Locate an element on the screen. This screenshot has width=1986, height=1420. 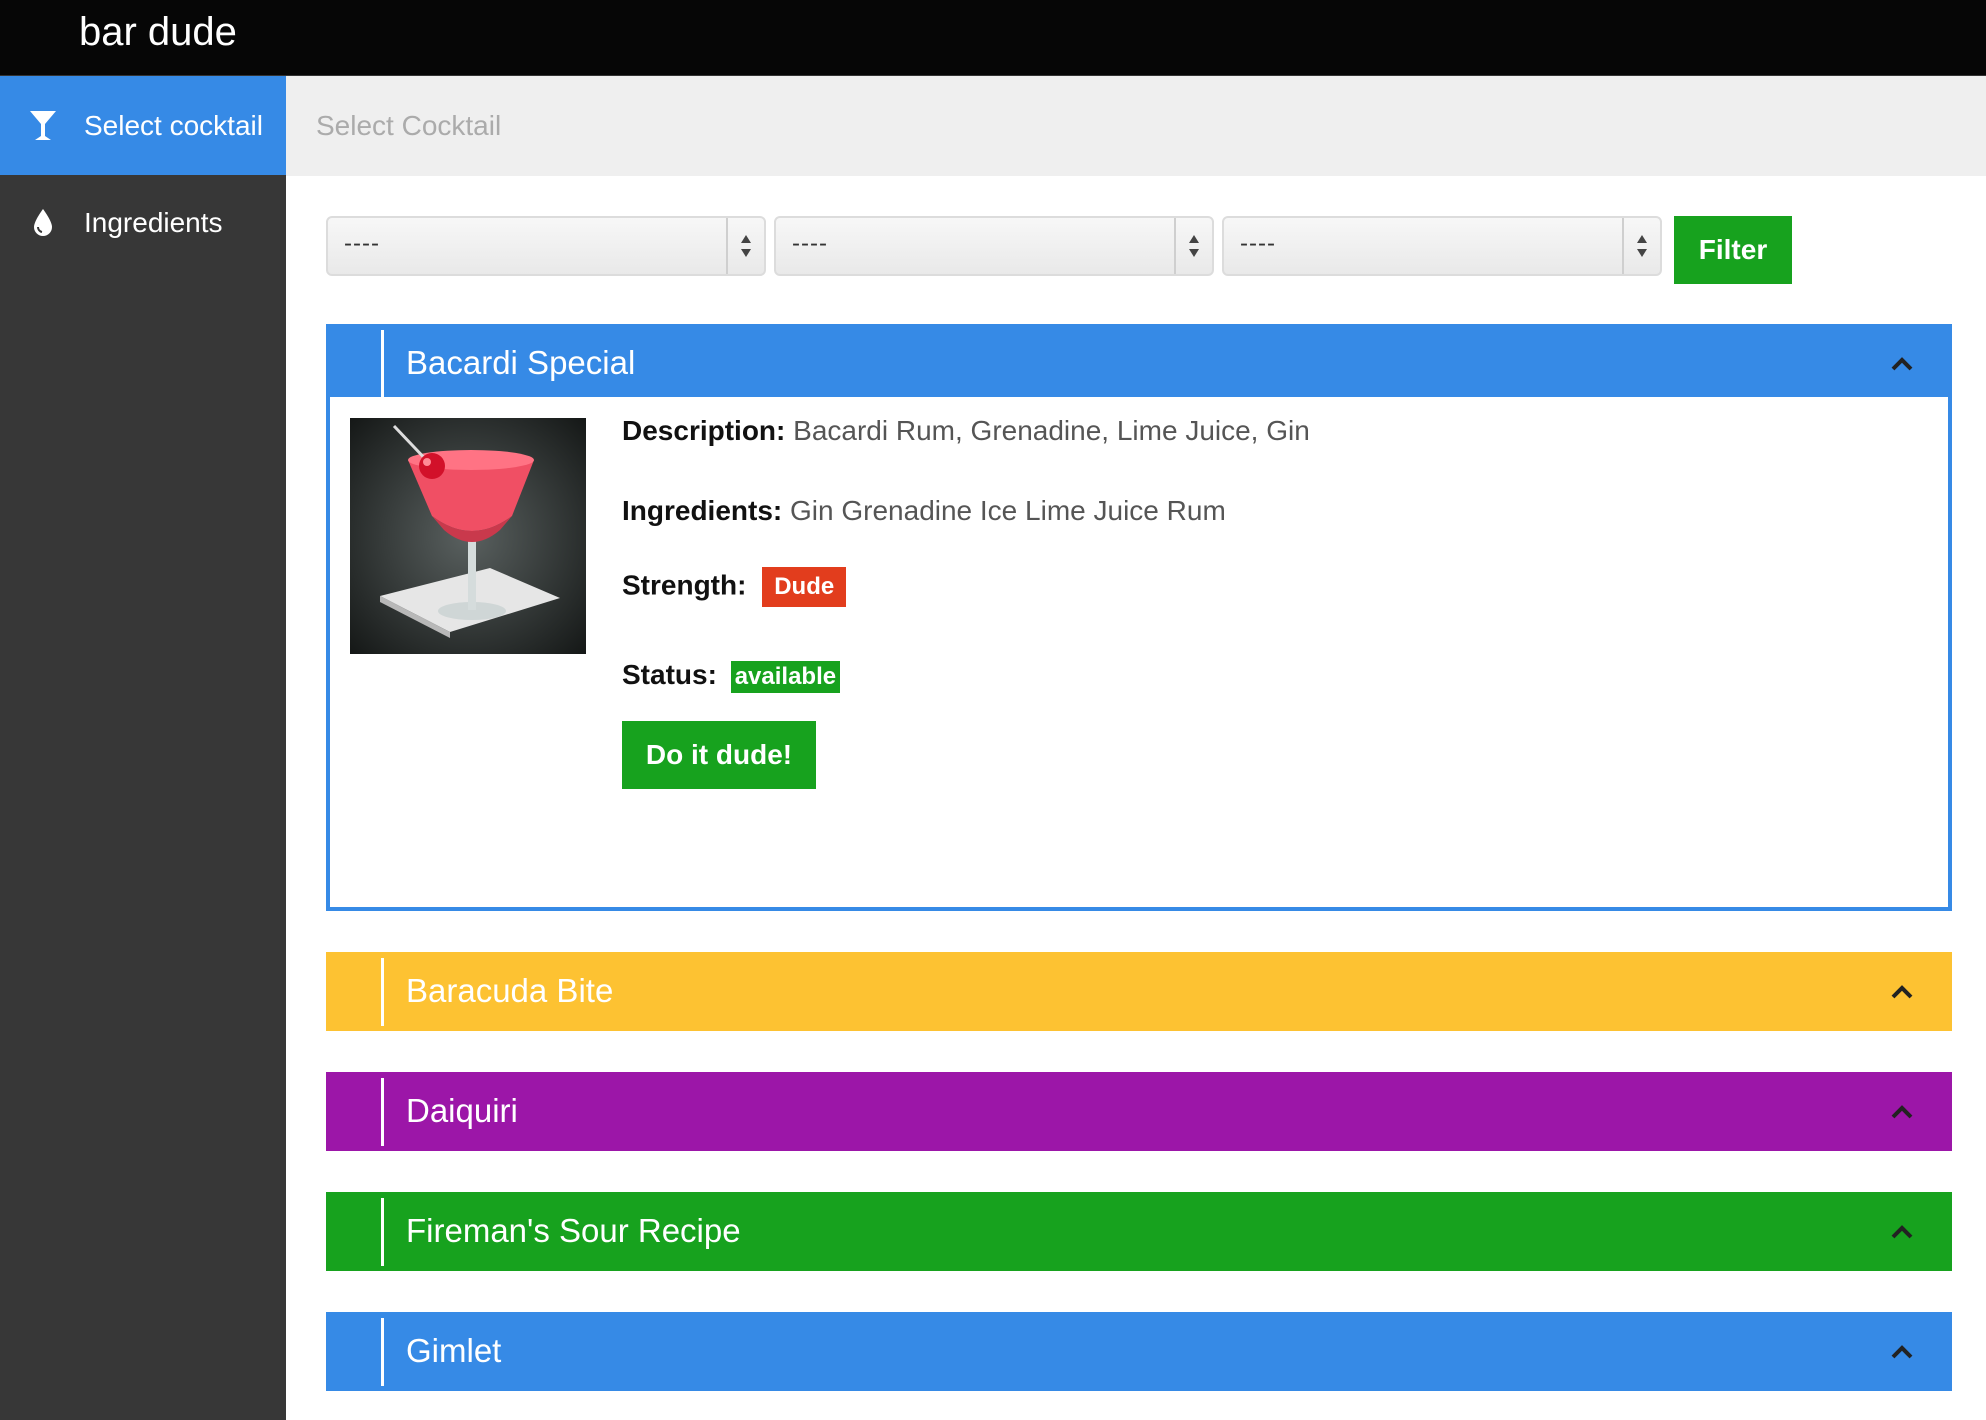
cocktail-name: Gimlet is located at coordinates (454, 1350).